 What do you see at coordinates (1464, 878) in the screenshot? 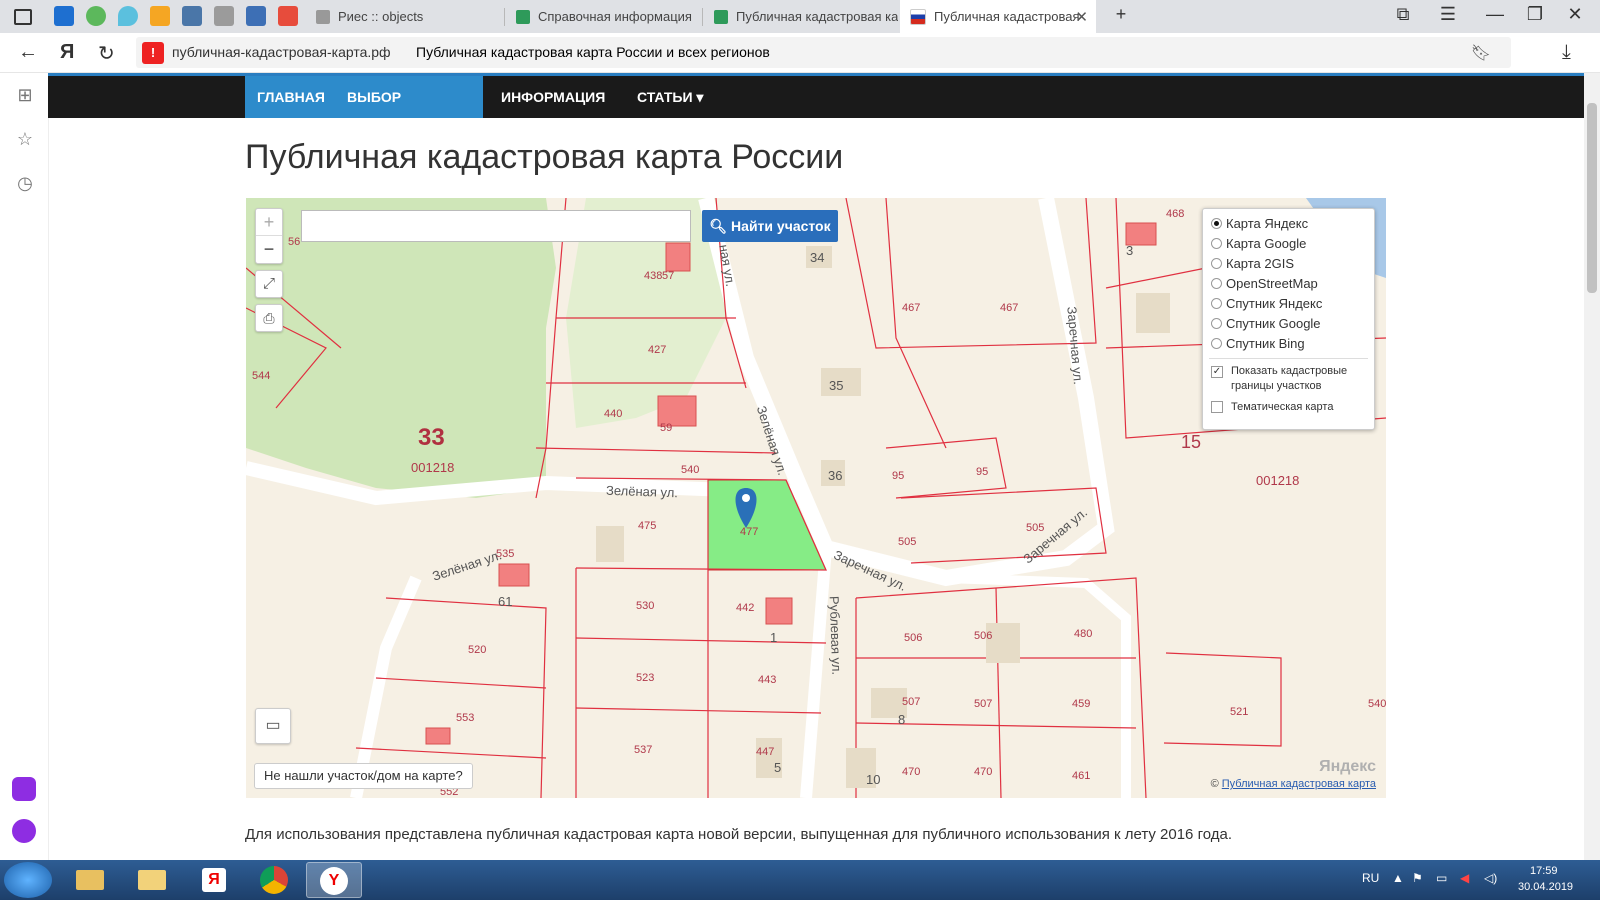
I see `alert-icon: ◀` at bounding box center [1464, 878].